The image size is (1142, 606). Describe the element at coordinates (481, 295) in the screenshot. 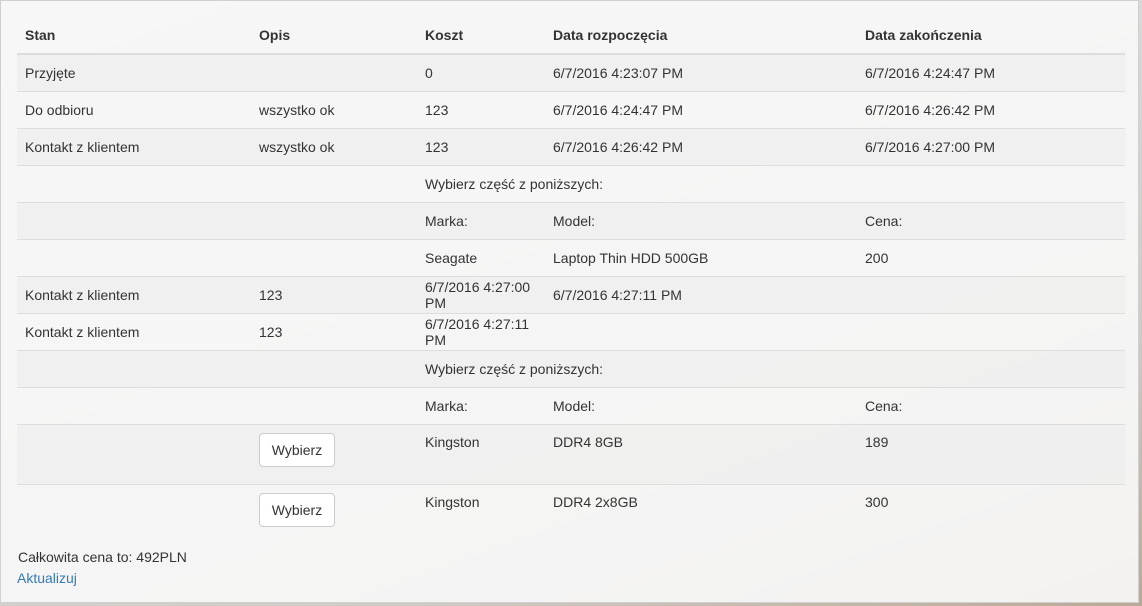

I see `cell-koszt: 6/7/2016 4:27:00 PM` at that location.